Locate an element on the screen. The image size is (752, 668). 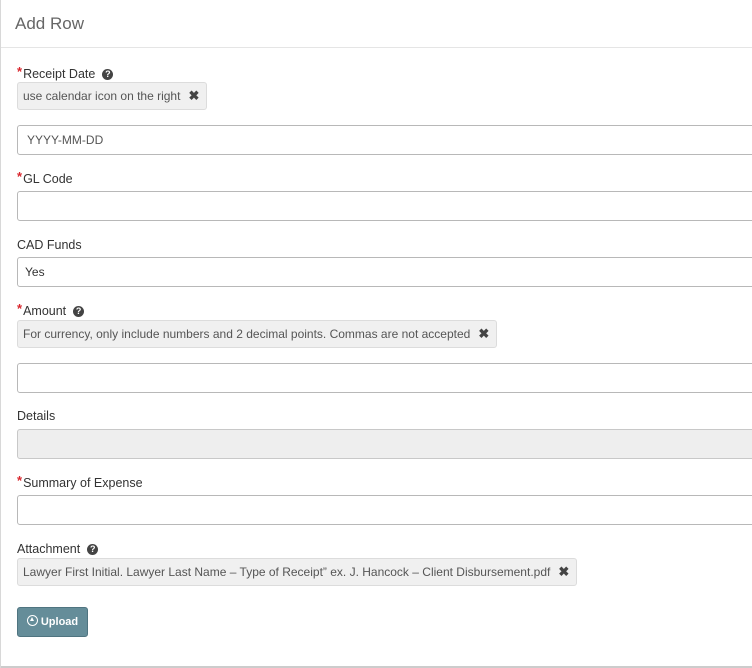
gl-code-label: *GL Code is located at coordinates (45, 178).